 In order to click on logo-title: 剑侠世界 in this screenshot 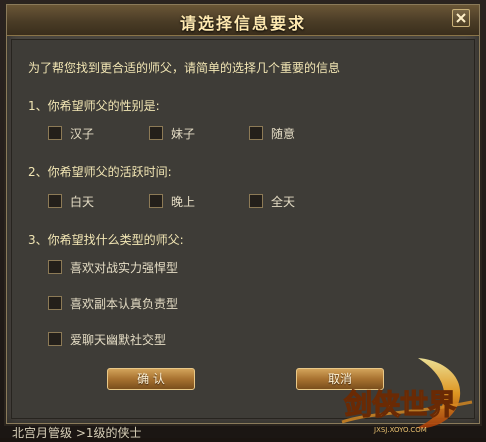, I will do `click(400, 404)`.